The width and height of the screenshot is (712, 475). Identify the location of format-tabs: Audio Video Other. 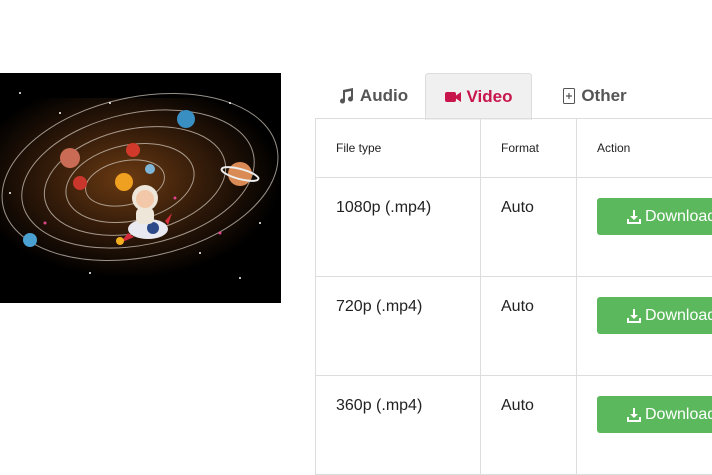
(514, 96).